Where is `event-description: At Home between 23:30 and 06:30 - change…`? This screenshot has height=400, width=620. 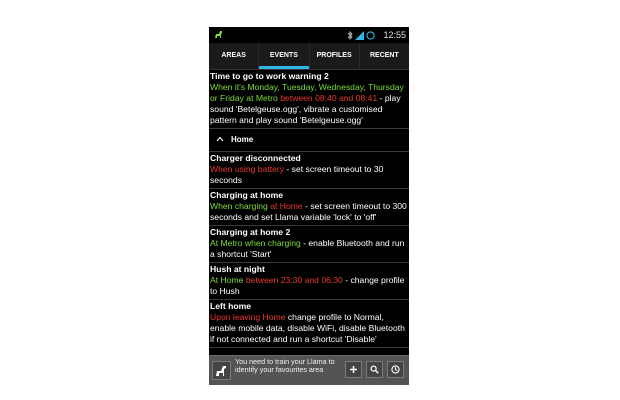 event-description: At Home between 23:30 and 06:30 - change… is located at coordinates (309, 286).